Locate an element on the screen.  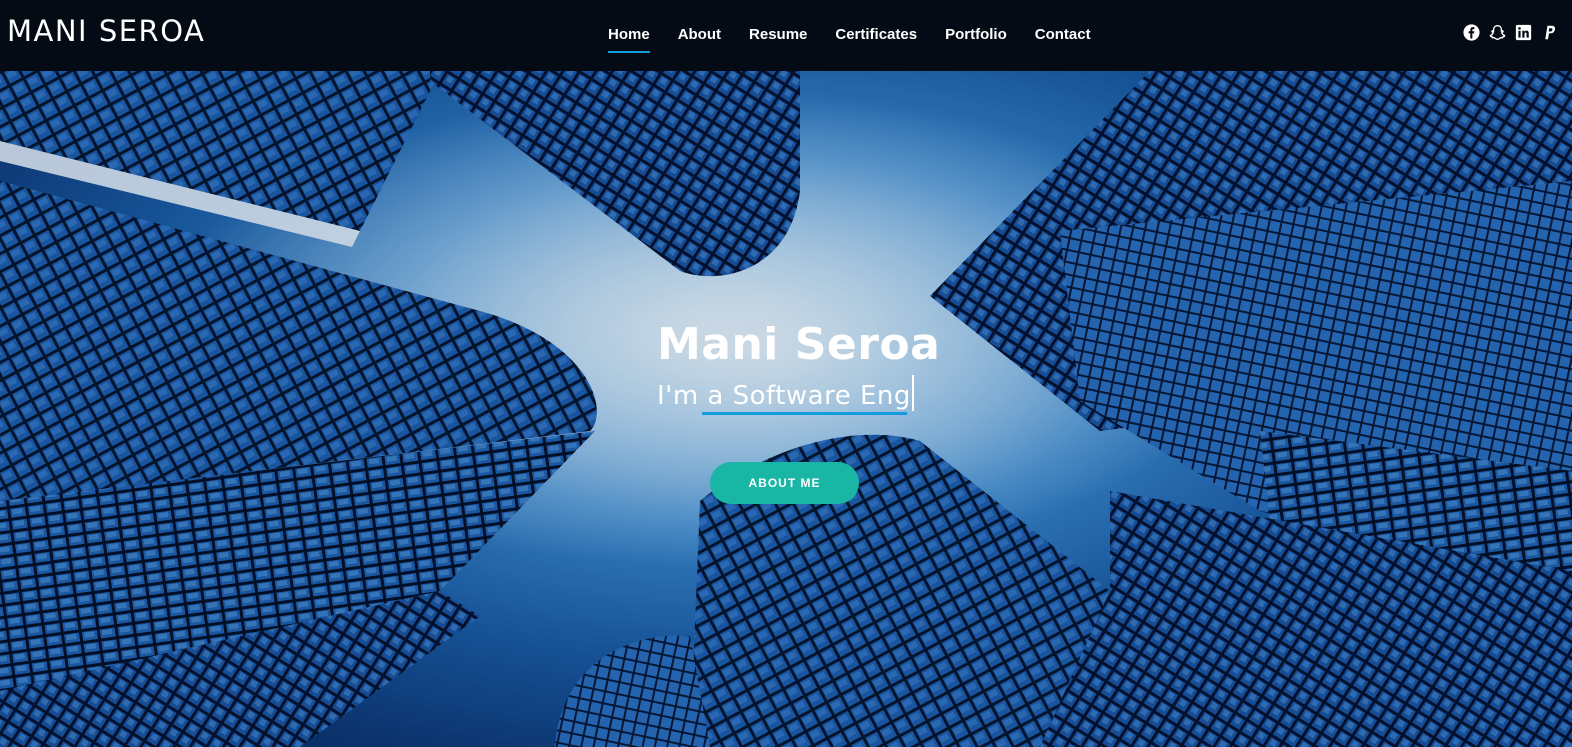
paypal-icon is located at coordinates (1550, 32).